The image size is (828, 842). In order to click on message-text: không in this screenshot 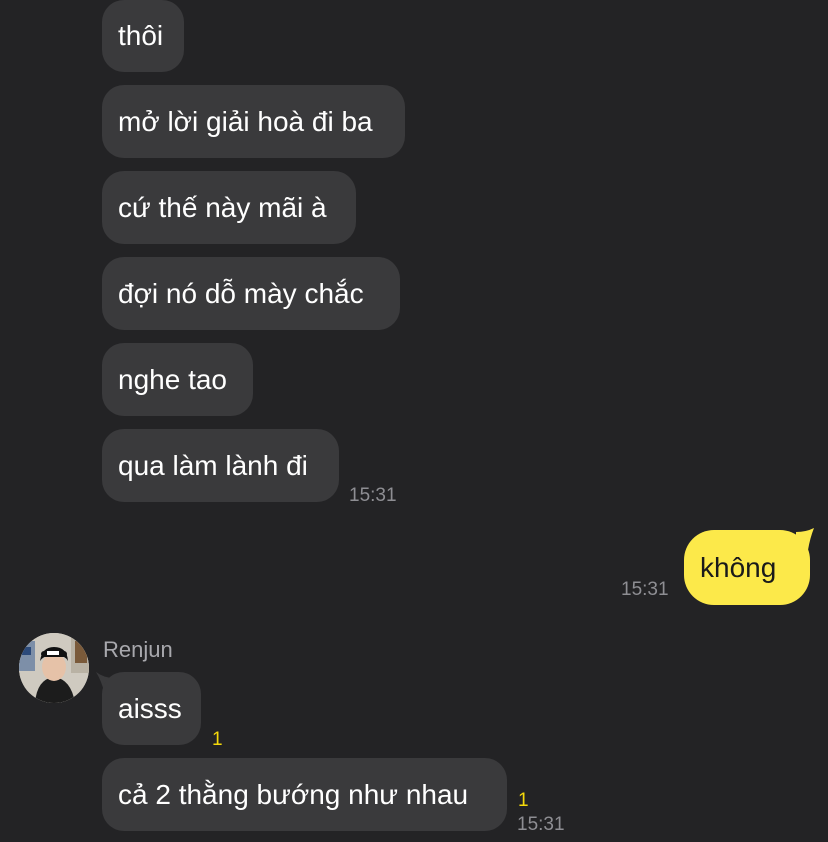, I will do `click(738, 567)`.